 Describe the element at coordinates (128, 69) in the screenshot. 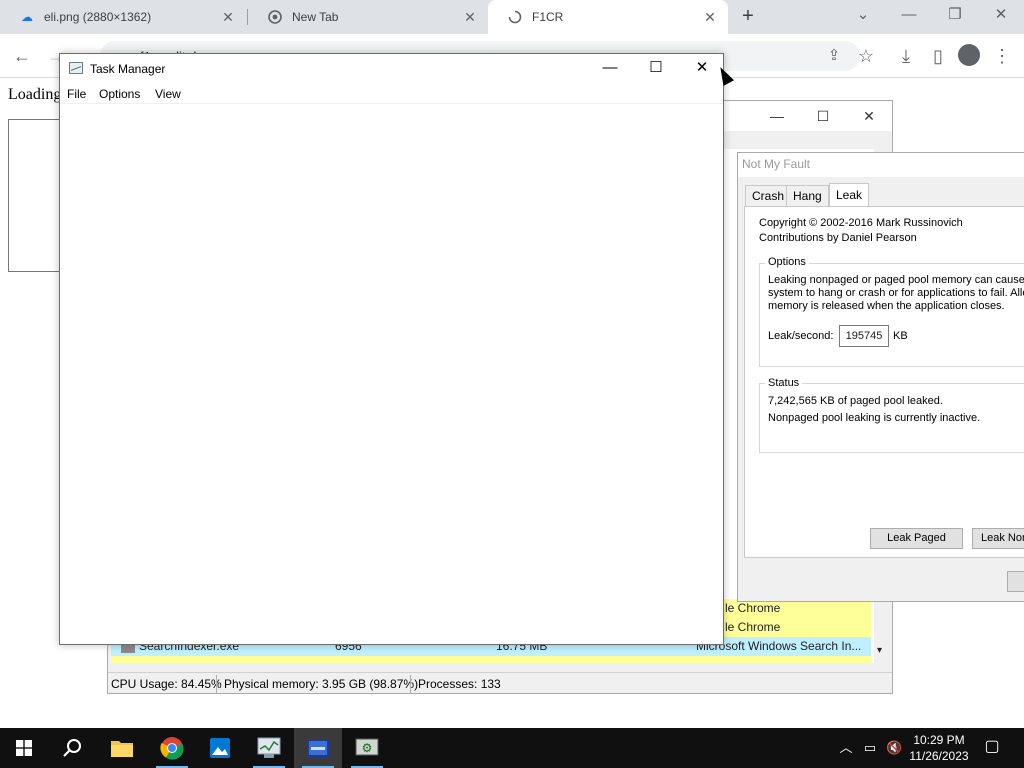

I see `tm-title: Task Manager` at that location.